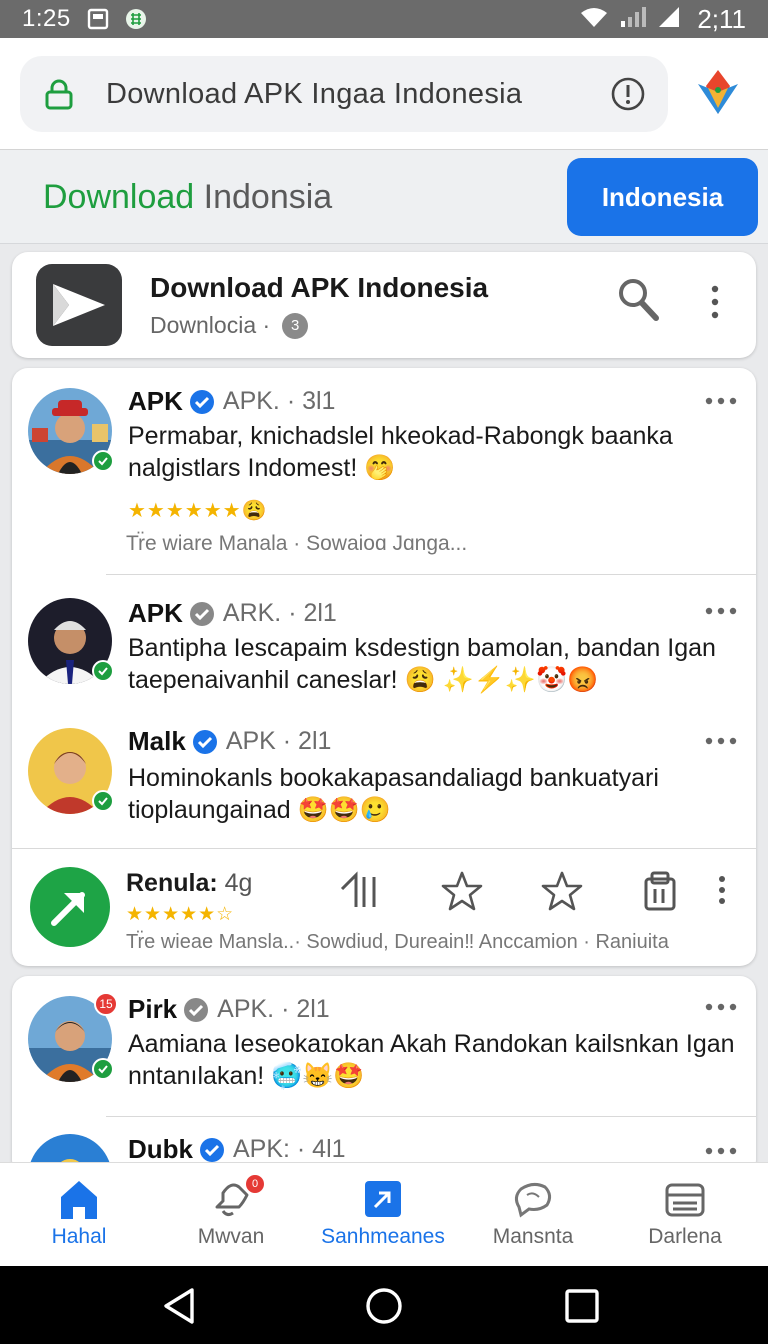  Describe the element at coordinates (360, 891) in the screenshot. I see `sort-icon` at that location.